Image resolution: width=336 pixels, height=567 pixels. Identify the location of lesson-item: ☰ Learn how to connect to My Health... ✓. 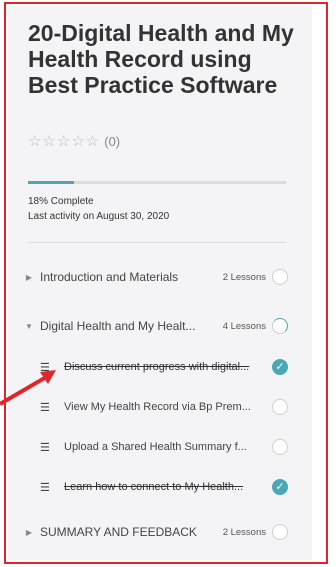
(155, 487).